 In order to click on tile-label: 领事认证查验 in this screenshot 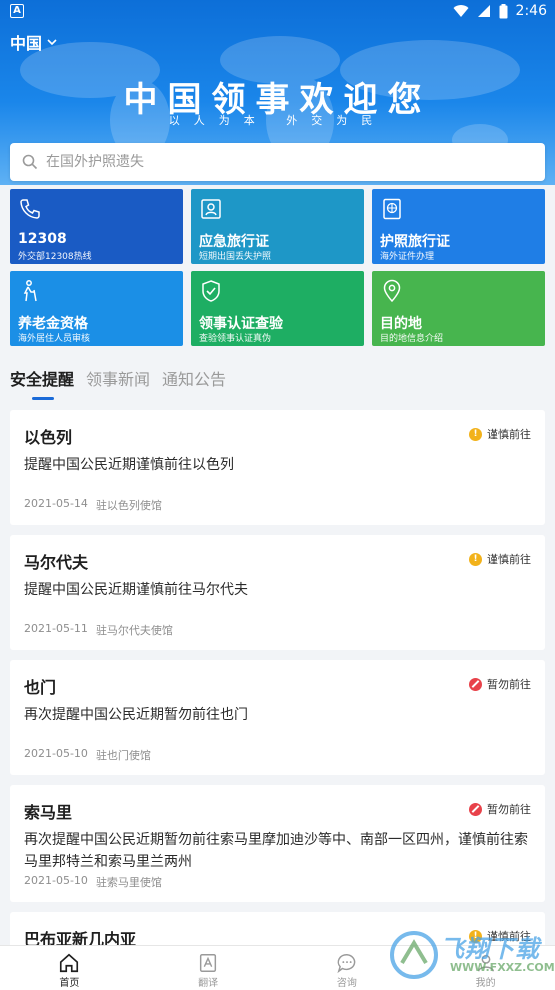, I will do `click(241, 324)`.